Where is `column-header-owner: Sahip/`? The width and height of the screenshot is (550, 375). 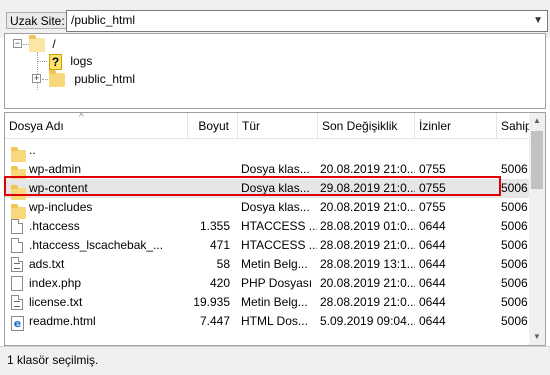 column-header-owner: Sahip/ is located at coordinates (514, 126).